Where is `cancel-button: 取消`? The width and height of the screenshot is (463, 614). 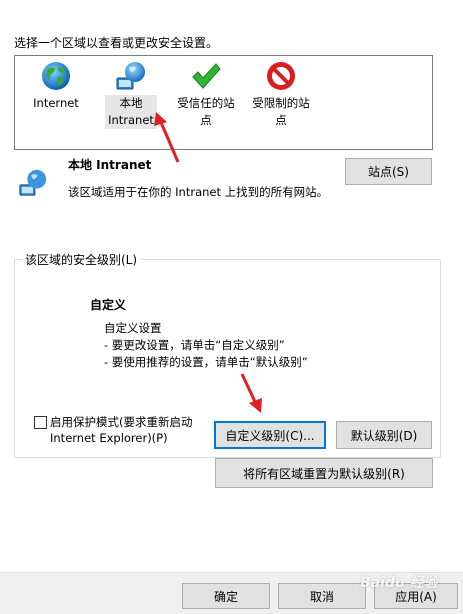 cancel-button: 取消 is located at coordinates (322, 596).